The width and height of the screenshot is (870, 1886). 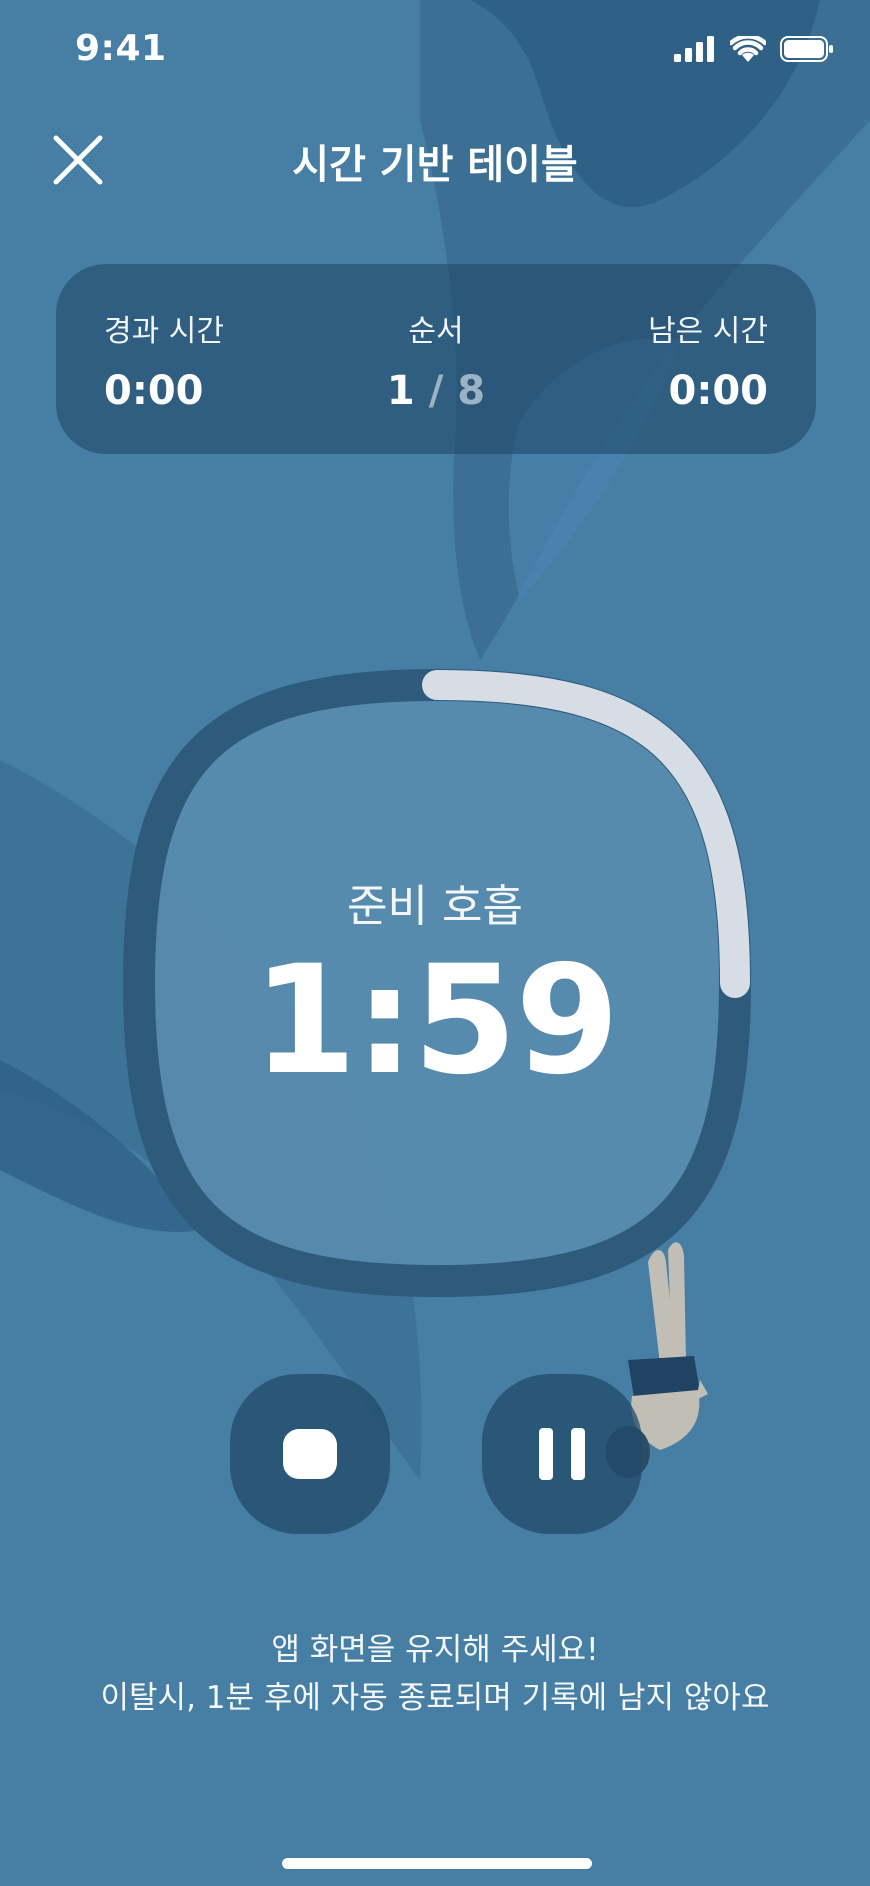 I want to click on order-total: 8, so click(x=471, y=391).